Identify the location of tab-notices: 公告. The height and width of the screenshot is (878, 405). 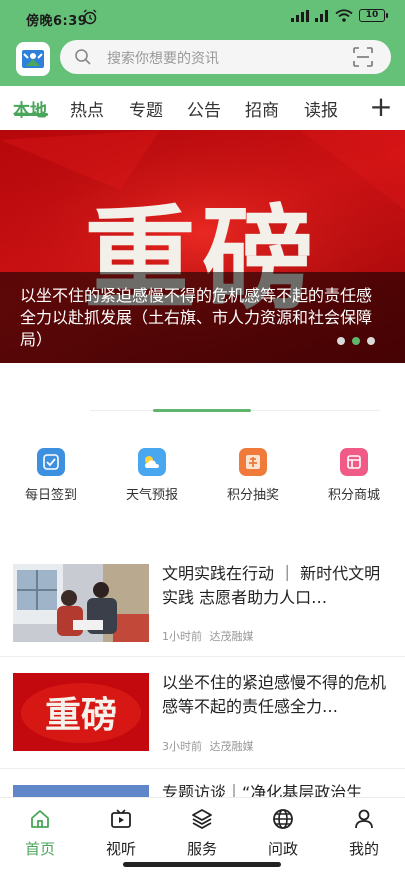
(204, 108).